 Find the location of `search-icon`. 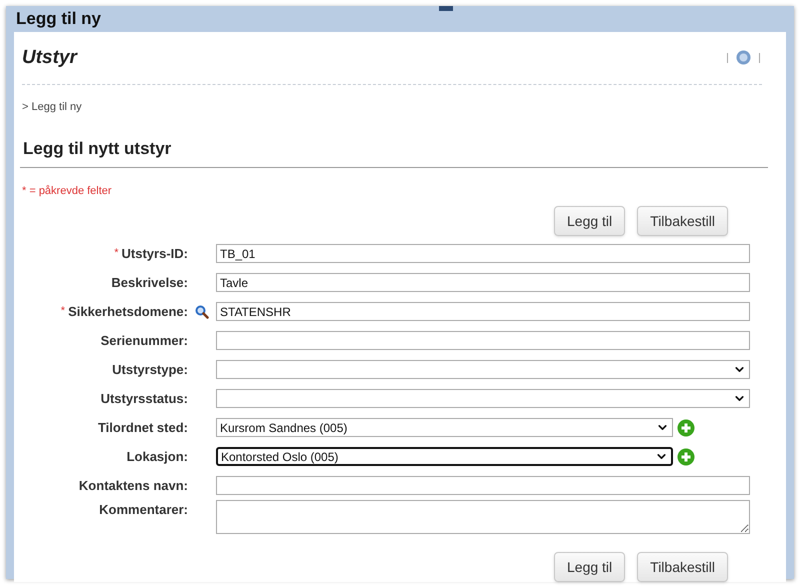

search-icon is located at coordinates (202, 311).